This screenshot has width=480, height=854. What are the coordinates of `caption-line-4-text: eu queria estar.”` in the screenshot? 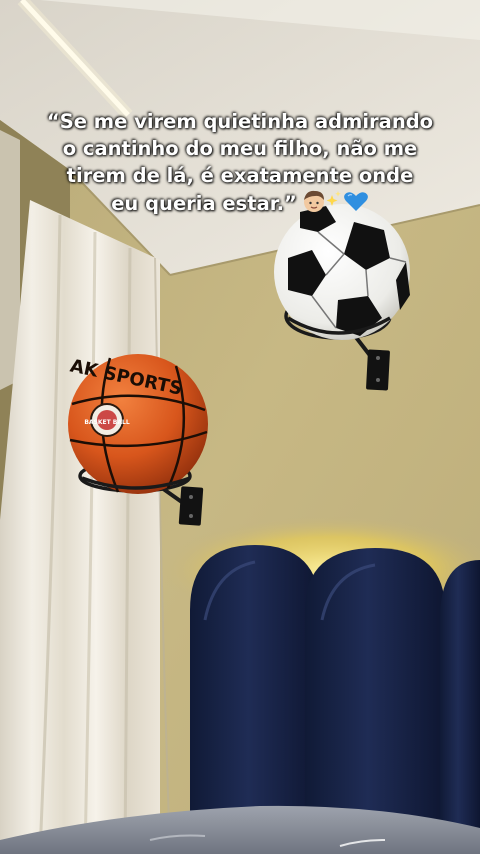 It's located at (204, 203).